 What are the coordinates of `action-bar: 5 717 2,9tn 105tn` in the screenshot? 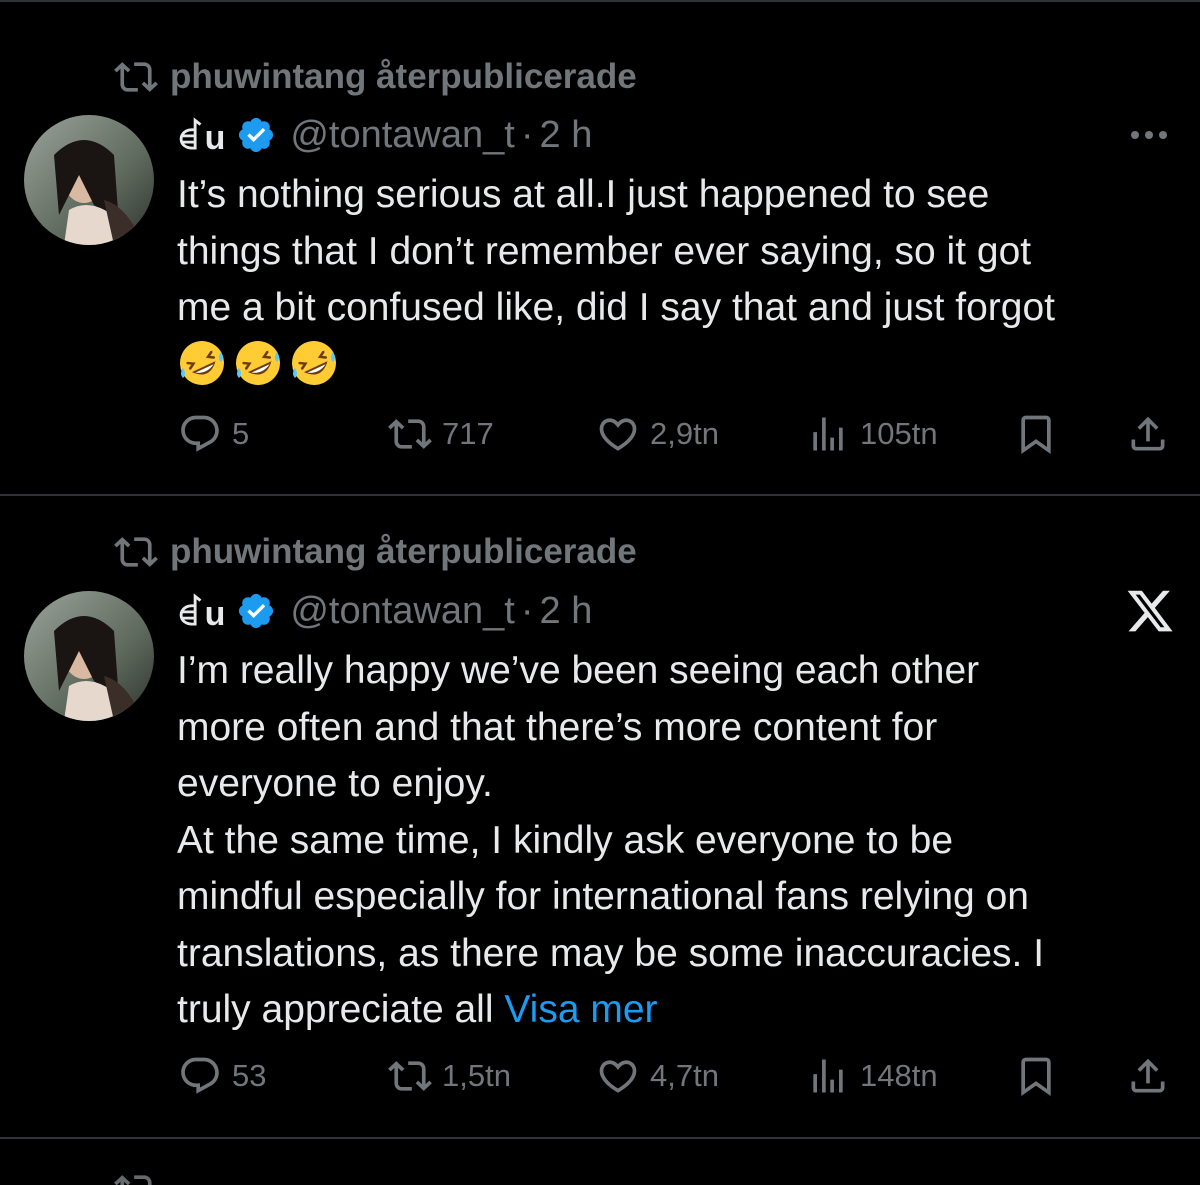 It's located at (600, 437).